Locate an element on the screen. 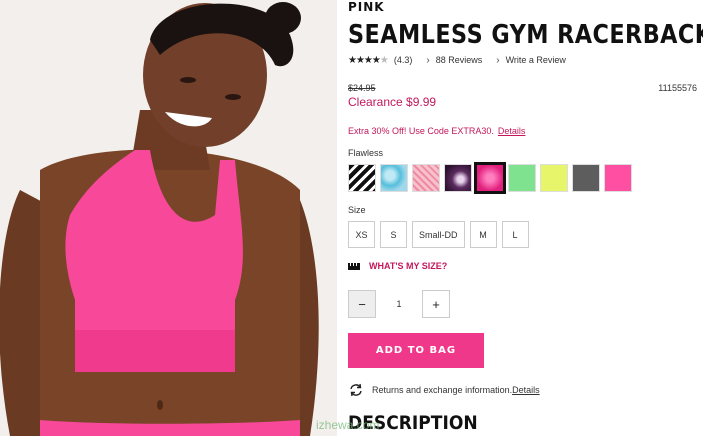 This screenshot has height=436, width=703. swatch-hot-pink is located at coordinates (490, 178).